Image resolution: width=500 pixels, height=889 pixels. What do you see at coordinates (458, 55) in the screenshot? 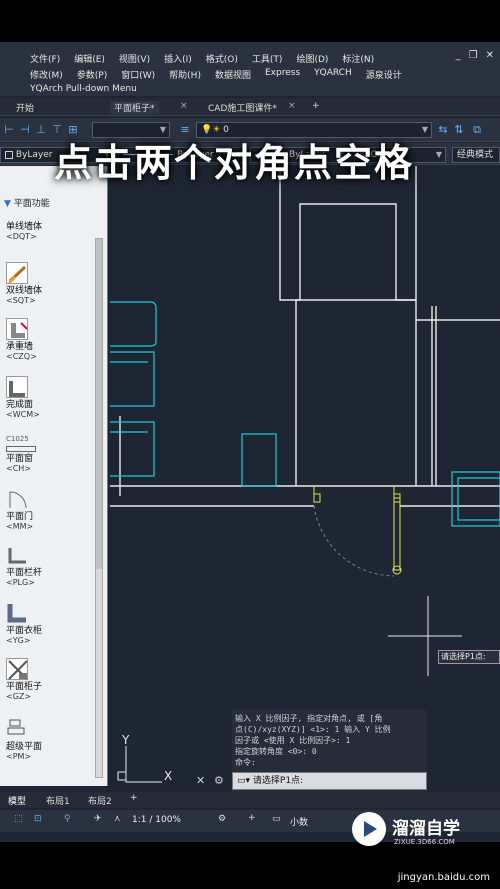
I see `minimize-icon: _` at bounding box center [458, 55].